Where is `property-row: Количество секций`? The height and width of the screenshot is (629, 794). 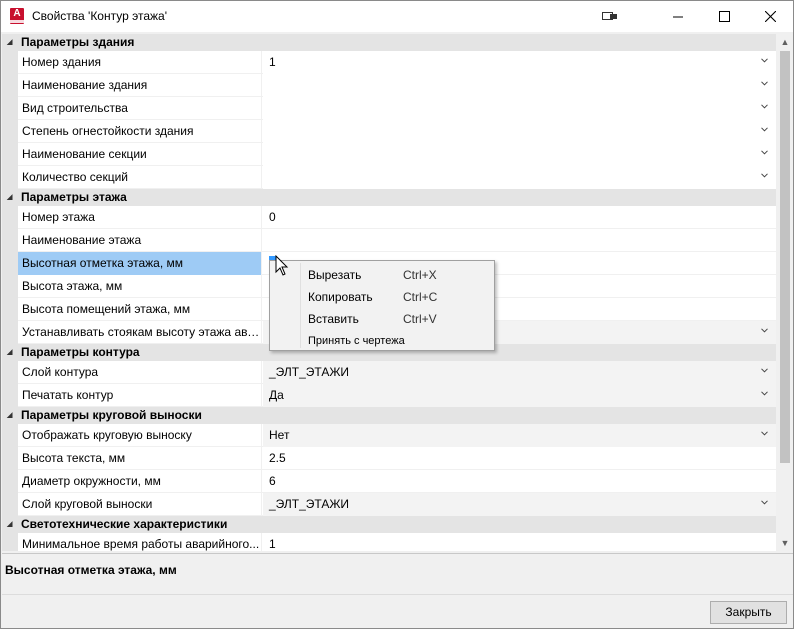 property-row: Количество секций is located at coordinates (389, 177).